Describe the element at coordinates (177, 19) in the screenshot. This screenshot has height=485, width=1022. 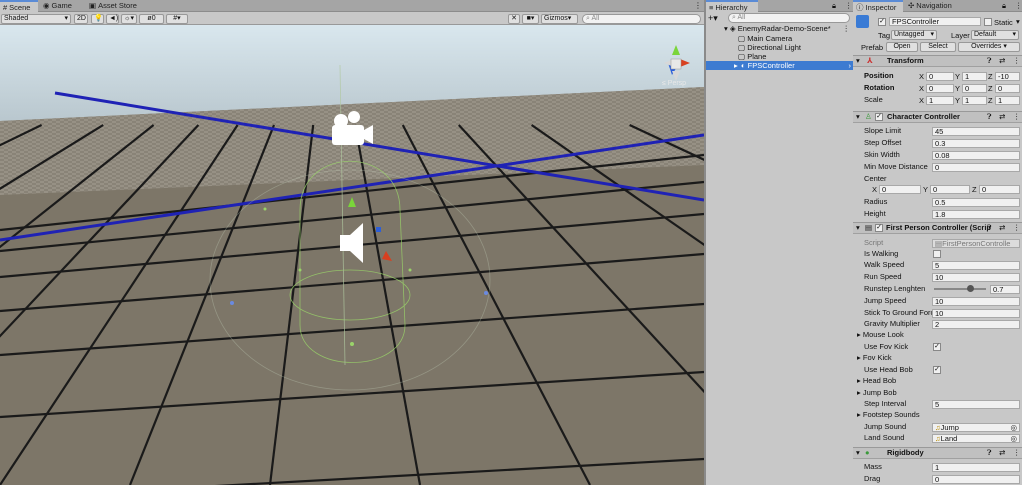
I see `grid-dropdown-icon: #▾` at that location.